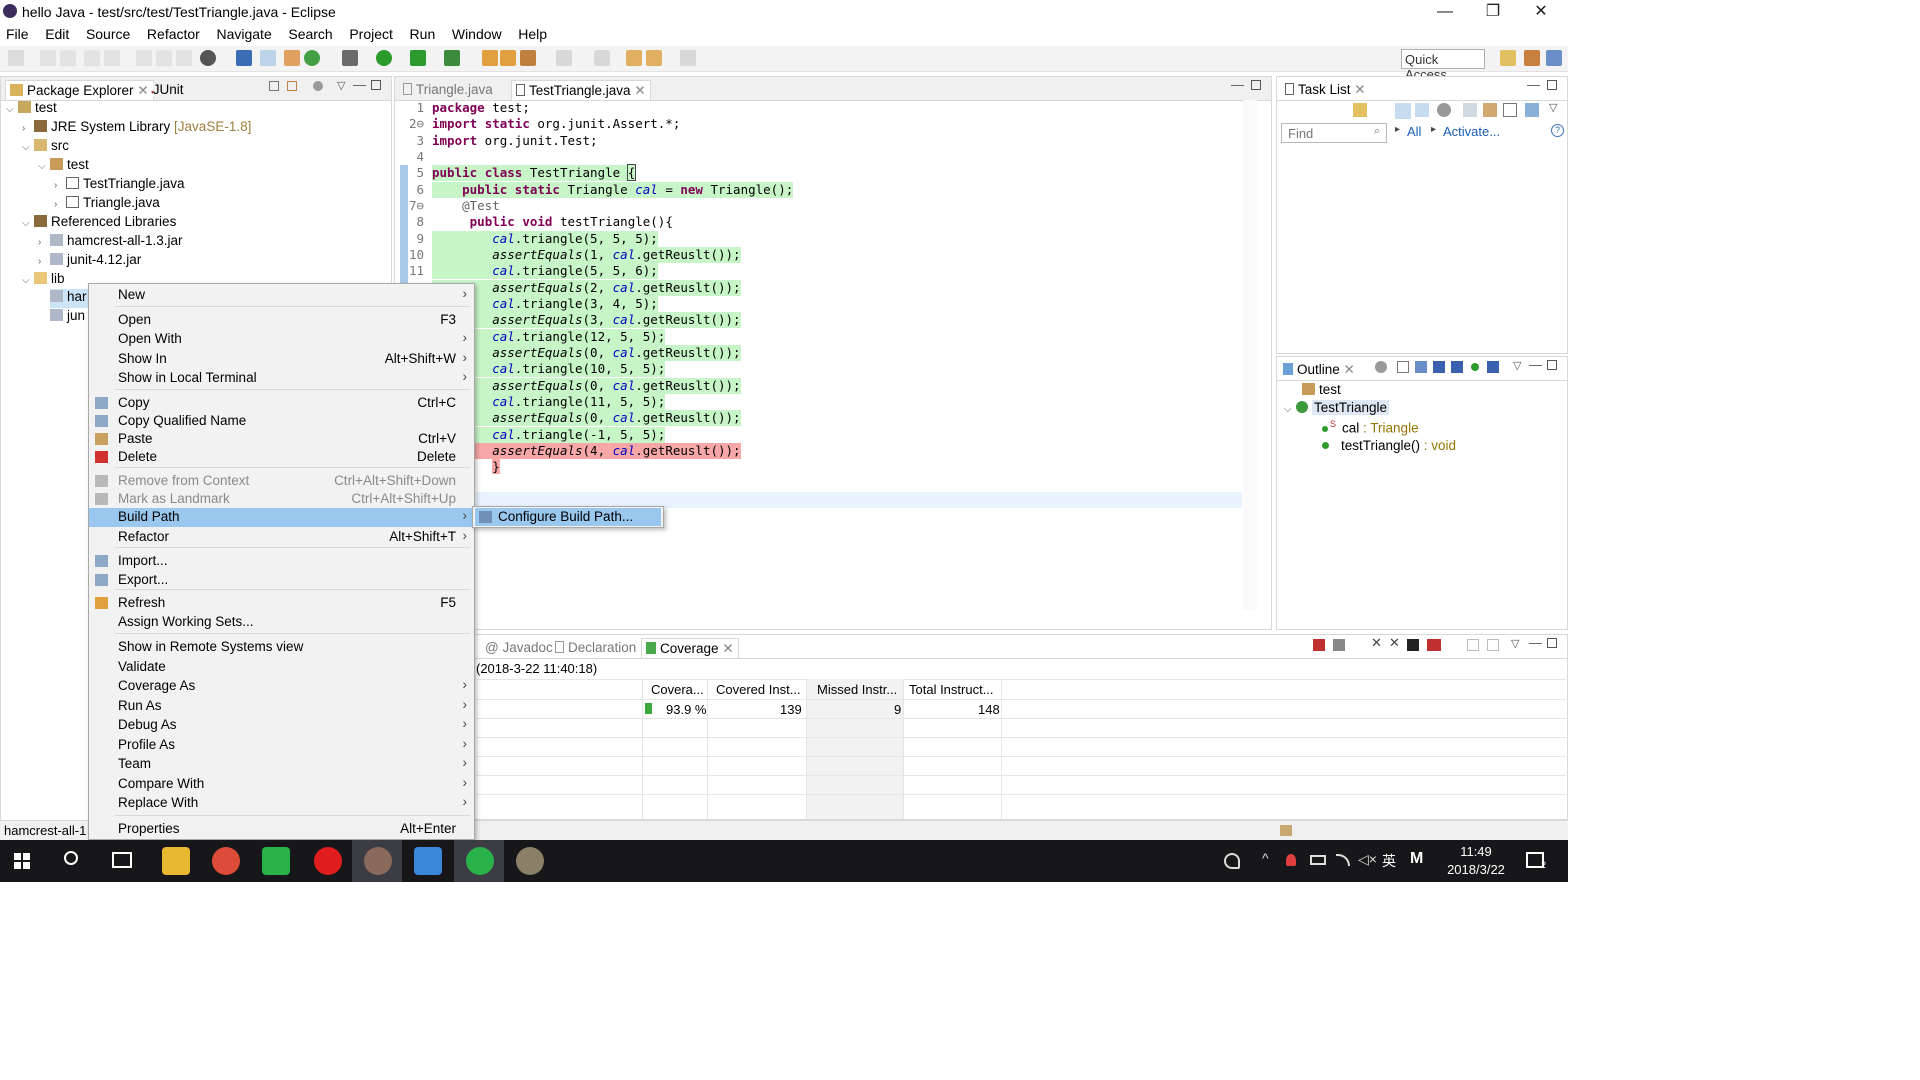 Image resolution: width=1920 pixels, height=1080 pixels. I want to click on media-player-icon, so click(276, 861).